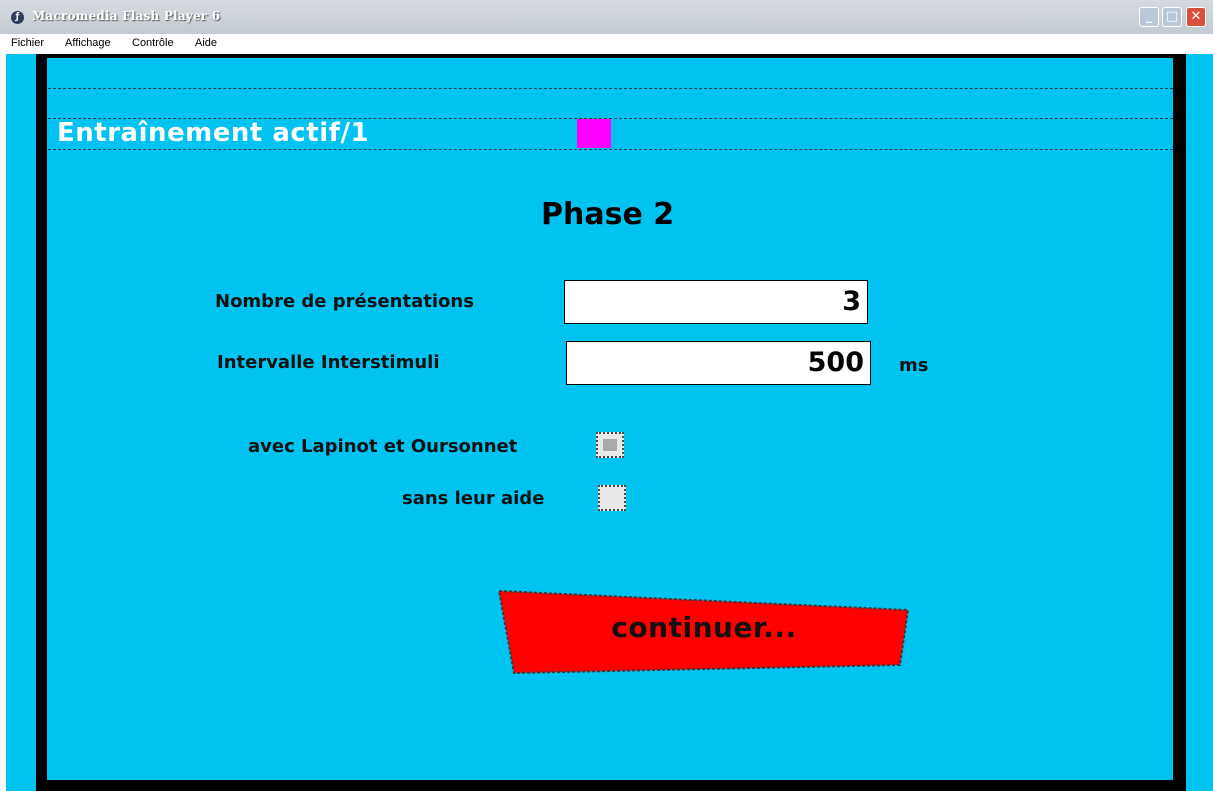  What do you see at coordinates (606, 44) in the screenshot?
I see `menu-bar: Fichier Affichage Contrôle Aide` at bounding box center [606, 44].